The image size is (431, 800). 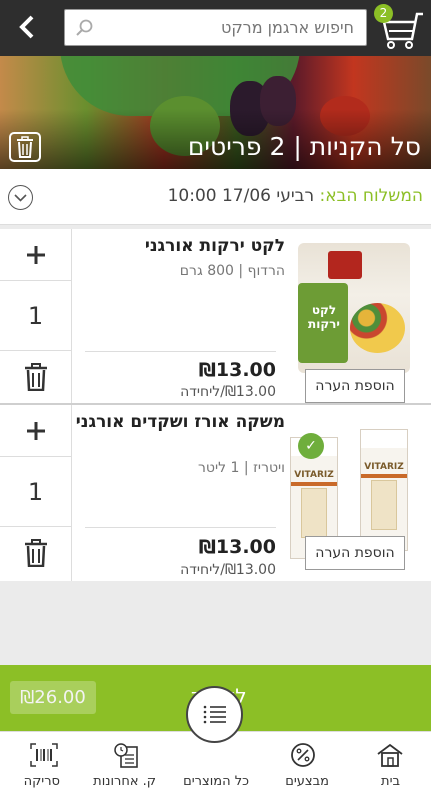 I want to click on organic-leaf-icon: ✓, so click(x=311, y=446).